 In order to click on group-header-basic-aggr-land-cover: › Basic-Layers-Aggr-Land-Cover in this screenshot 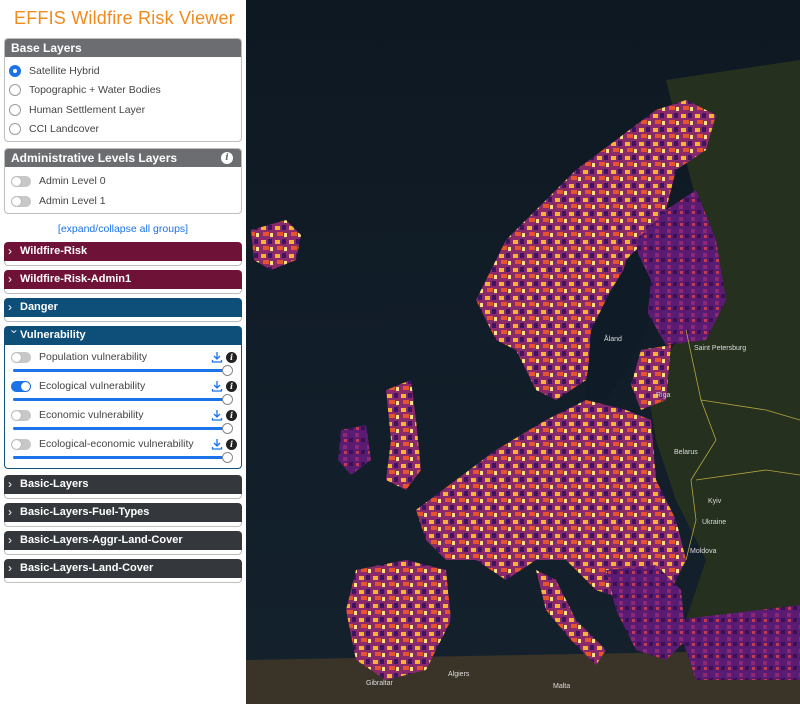, I will do `click(123, 540)`.